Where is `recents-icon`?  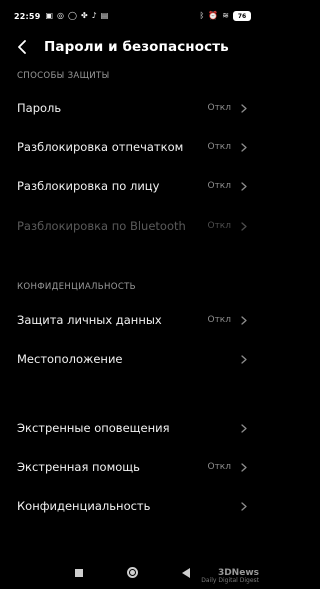
recents-icon is located at coordinates (79, 572).